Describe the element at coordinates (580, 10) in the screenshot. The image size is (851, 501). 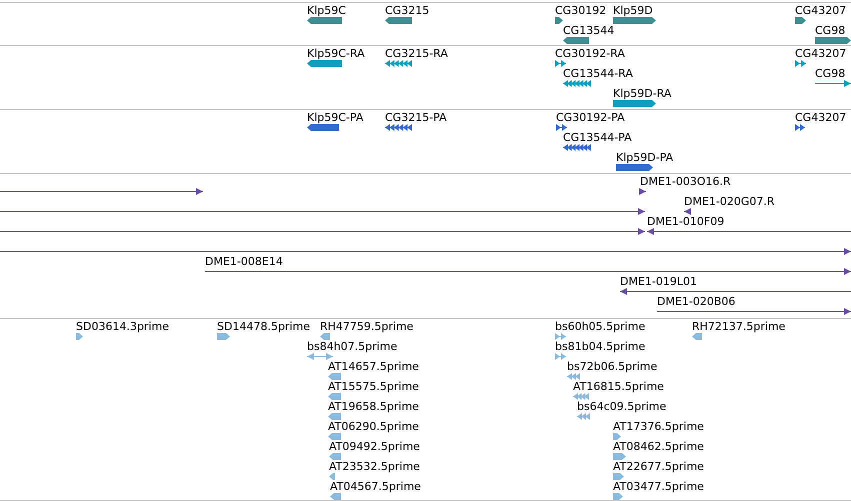
I see `feature-label: CG30192` at that location.